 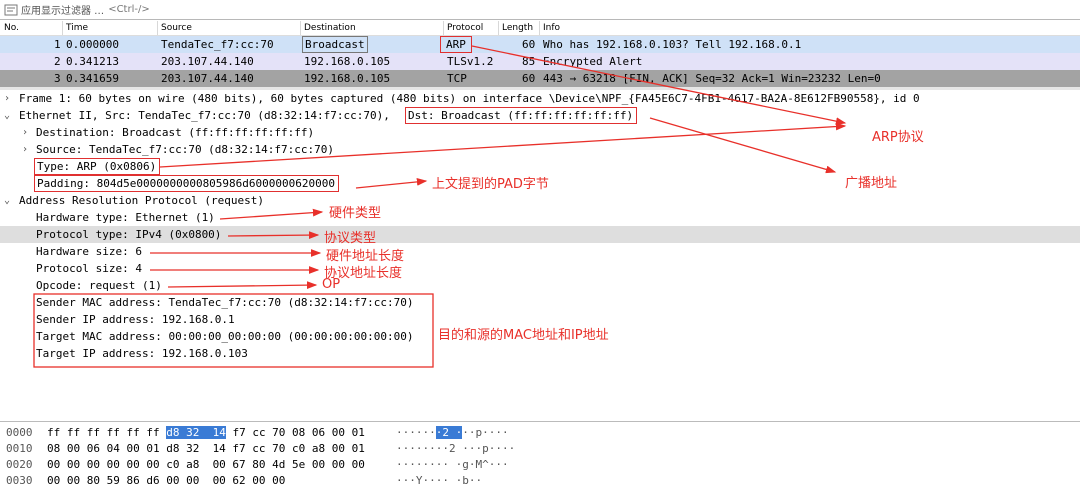 I want to click on packet-no: 3, so click(x=57, y=78).